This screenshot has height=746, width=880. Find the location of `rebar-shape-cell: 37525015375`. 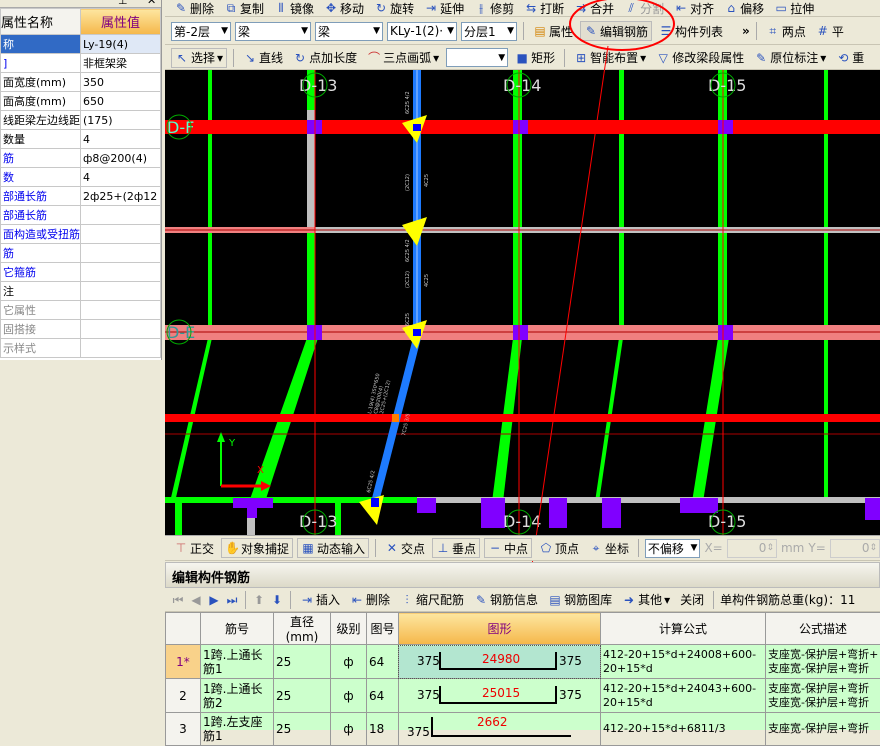

rebar-shape-cell: 37525015375 is located at coordinates (500, 696).